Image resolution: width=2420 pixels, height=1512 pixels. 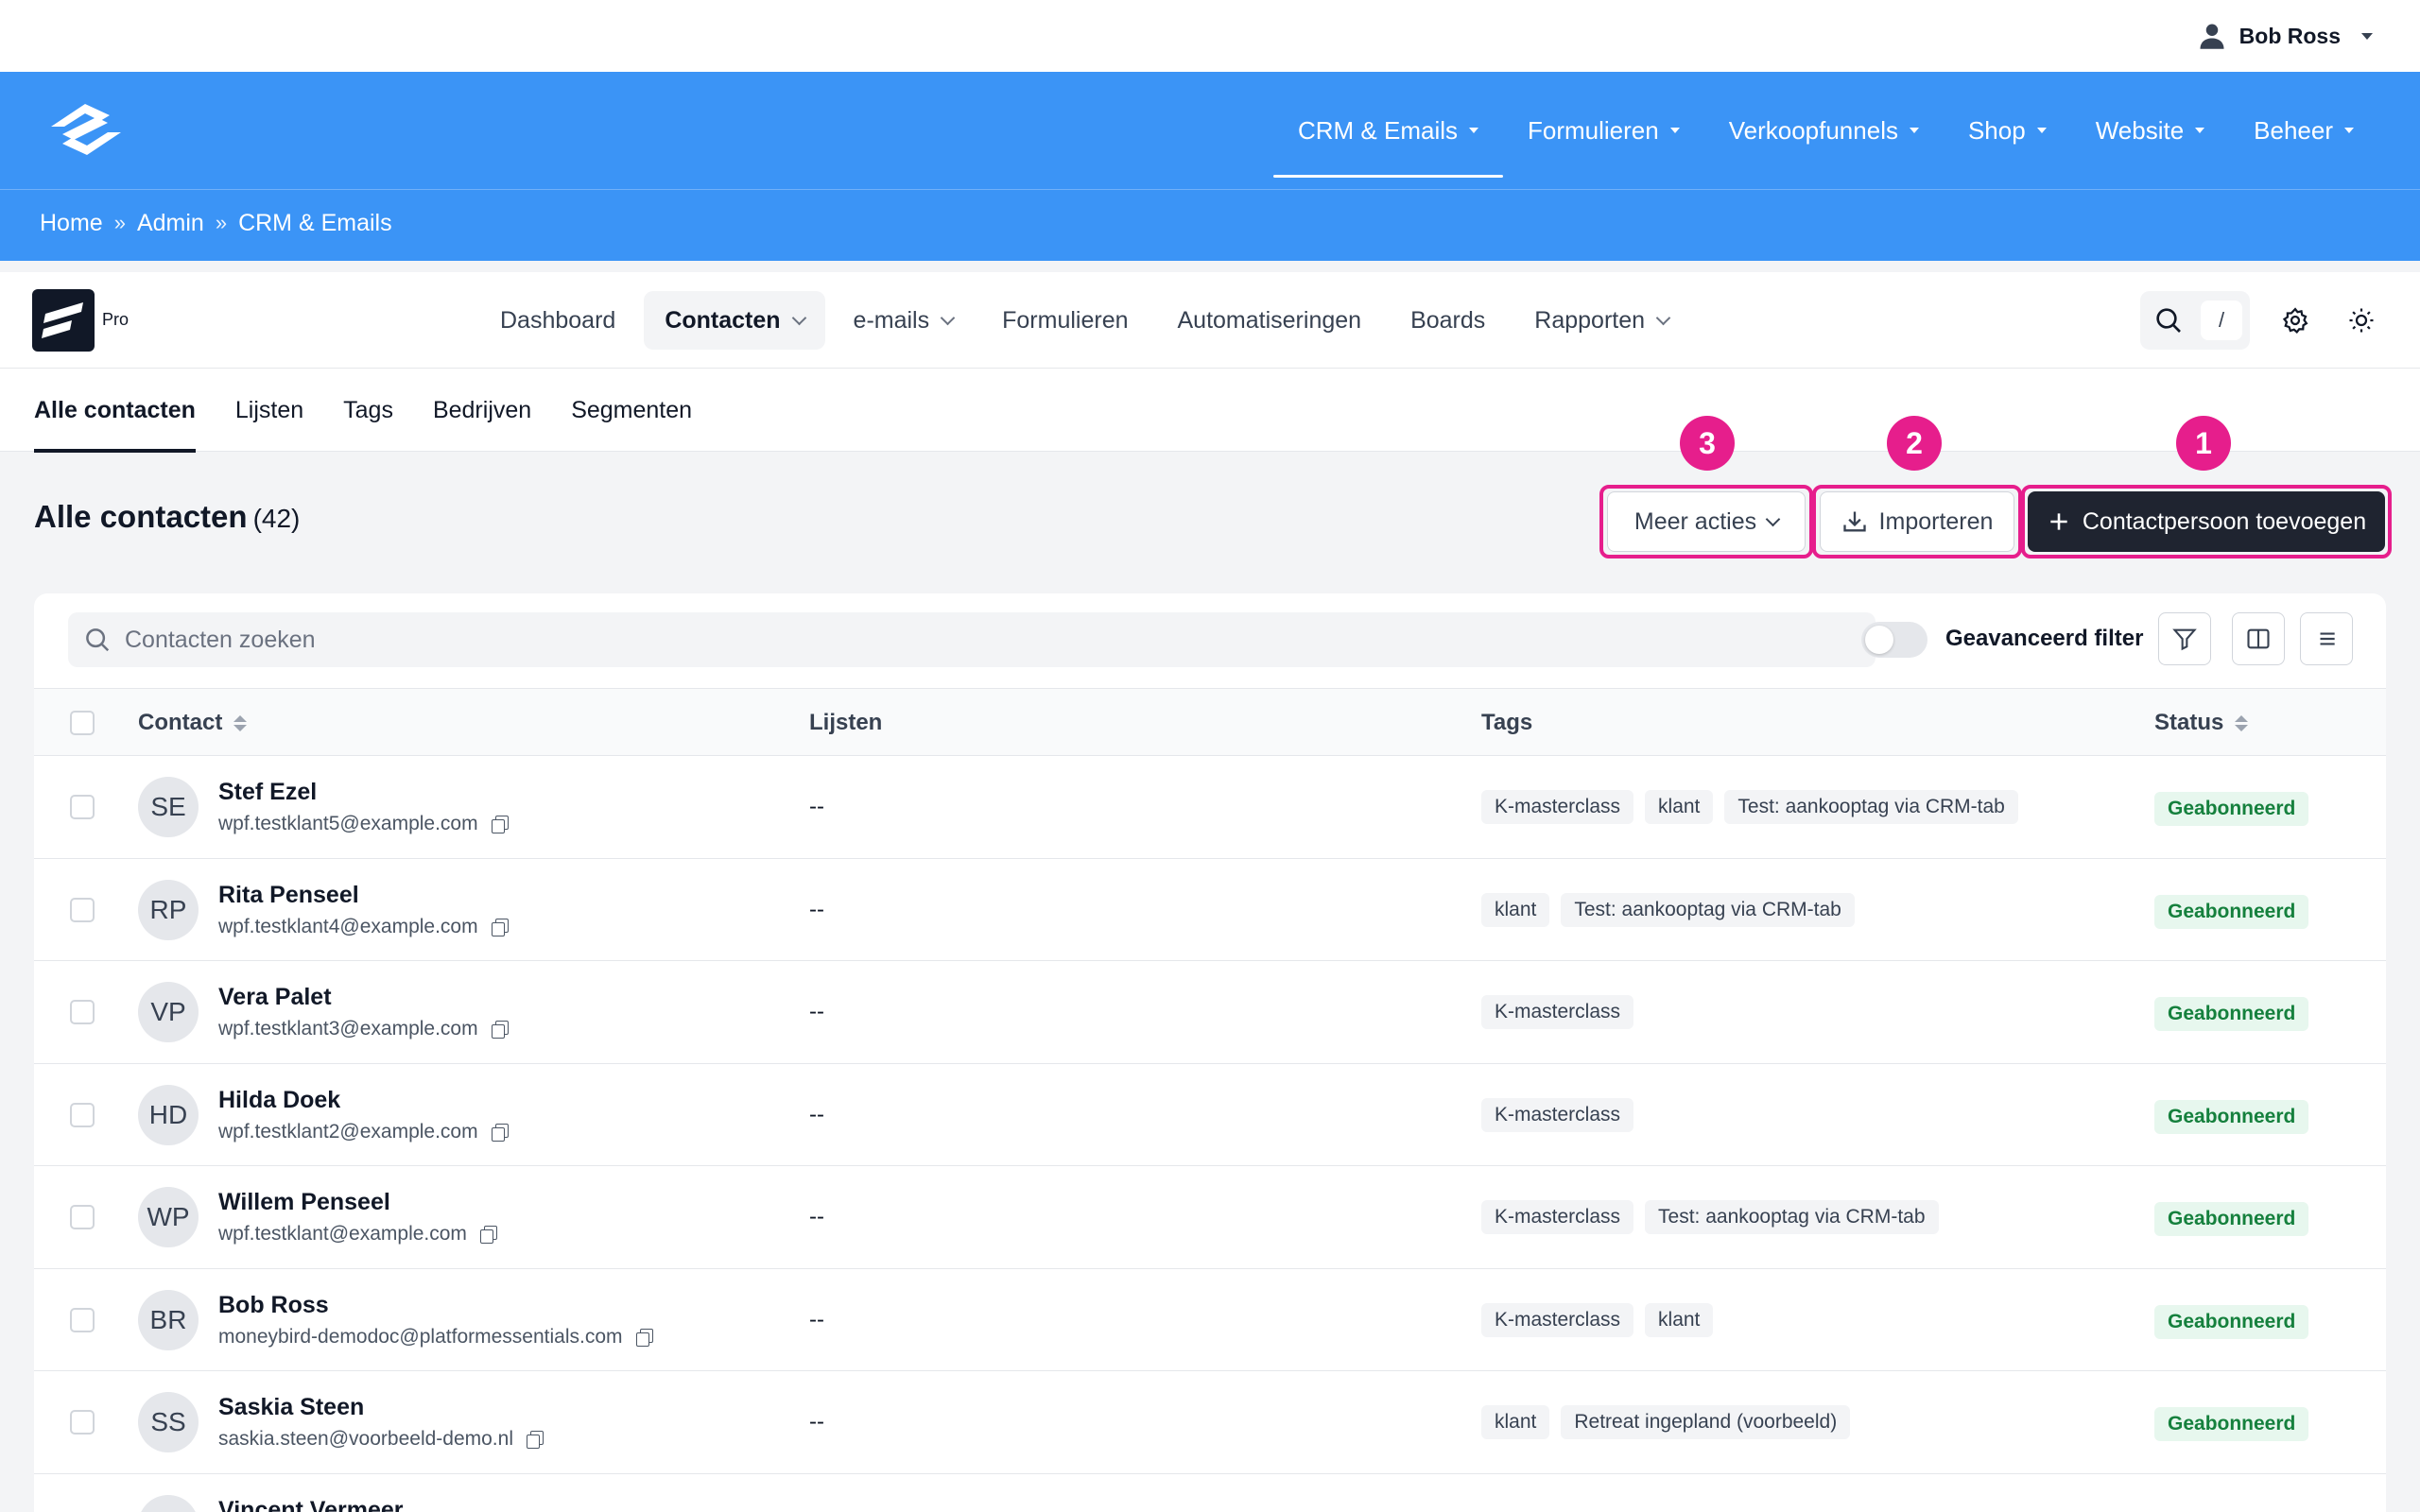 I want to click on theme-toggle-button, so click(x=2361, y=320).